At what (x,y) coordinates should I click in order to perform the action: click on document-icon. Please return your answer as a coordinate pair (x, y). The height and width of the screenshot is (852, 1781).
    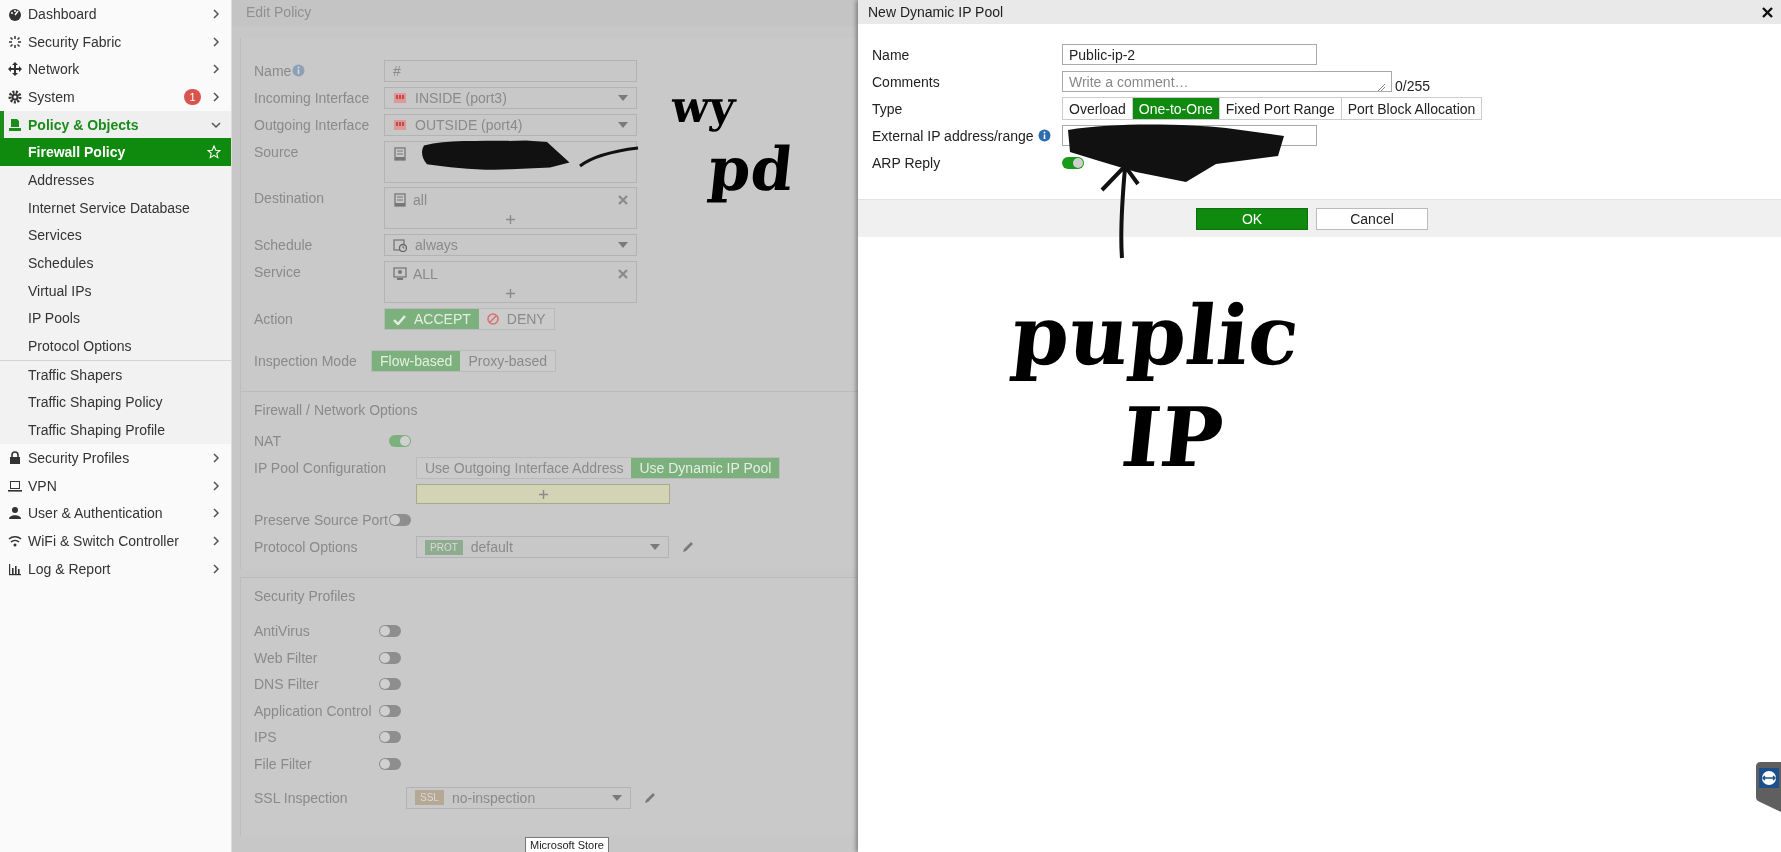
    Looking at the image, I should click on (15, 124).